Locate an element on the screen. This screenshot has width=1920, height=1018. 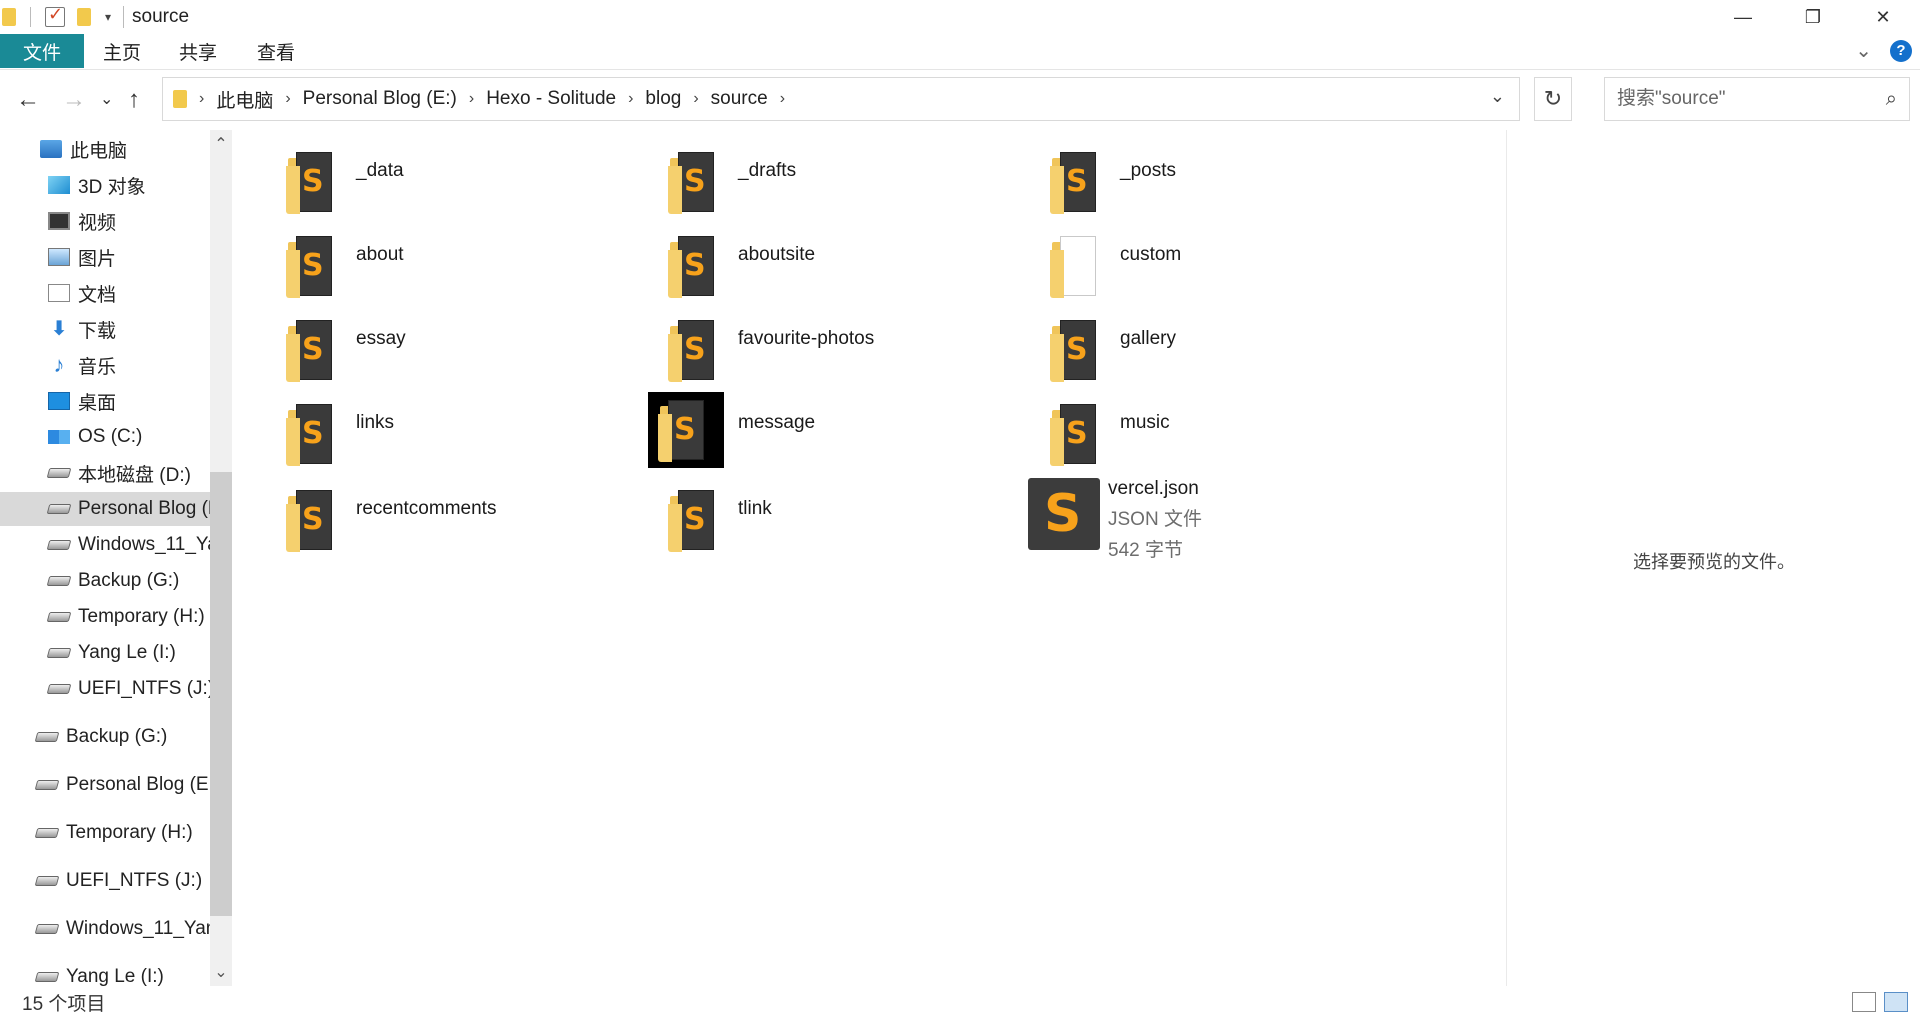
folder-item-gallery: S gallery is located at coordinates (1207, 354).